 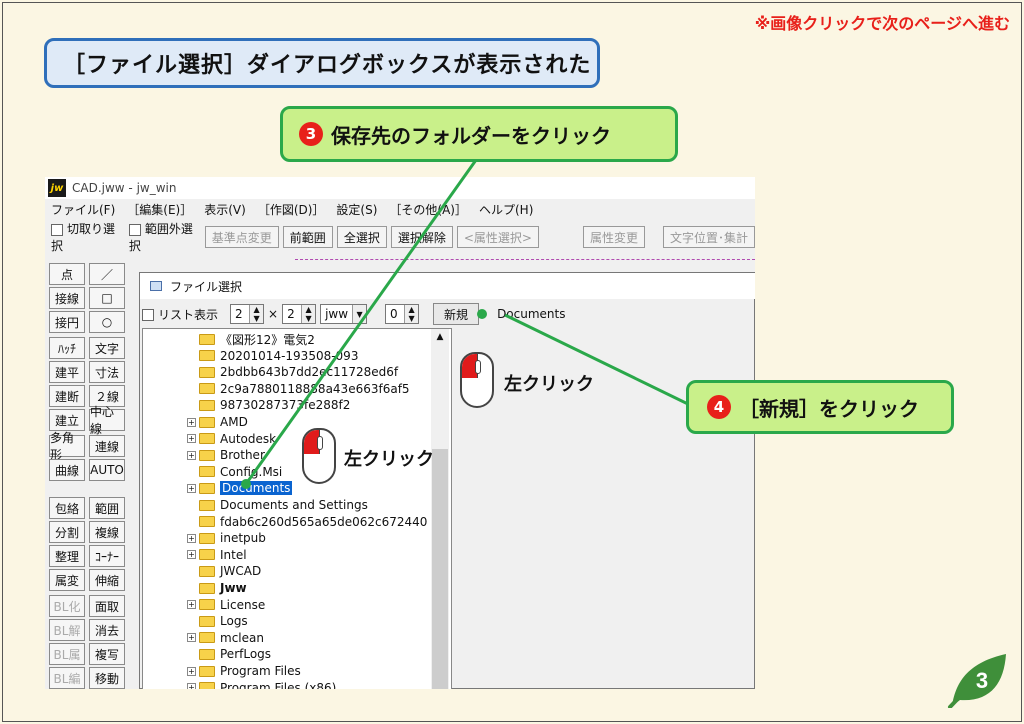 What do you see at coordinates (246, 484) in the screenshot?
I see `leader-dot-step3` at bounding box center [246, 484].